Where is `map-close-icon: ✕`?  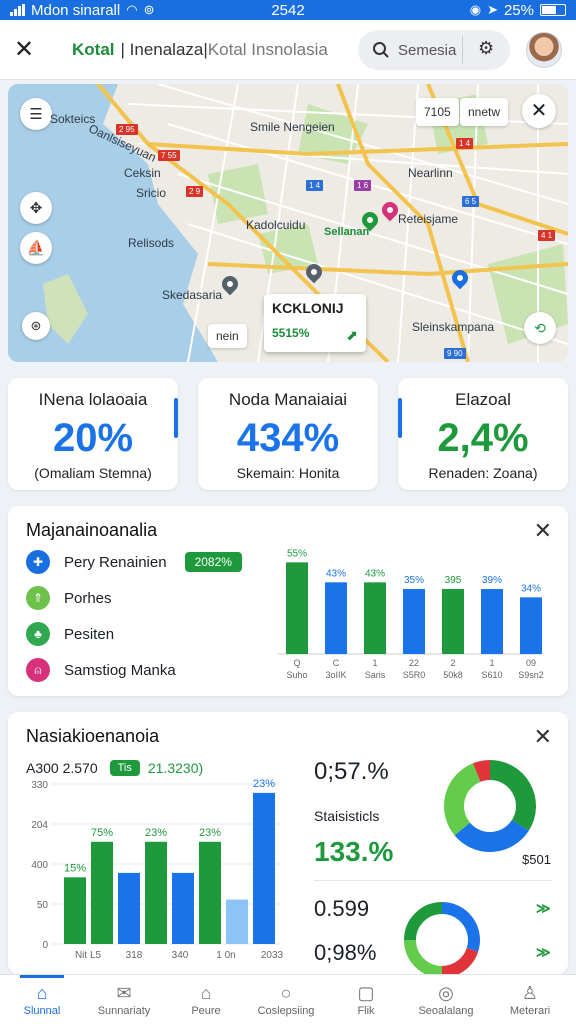
map-close-icon: ✕ is located at coordinates (539, 111).